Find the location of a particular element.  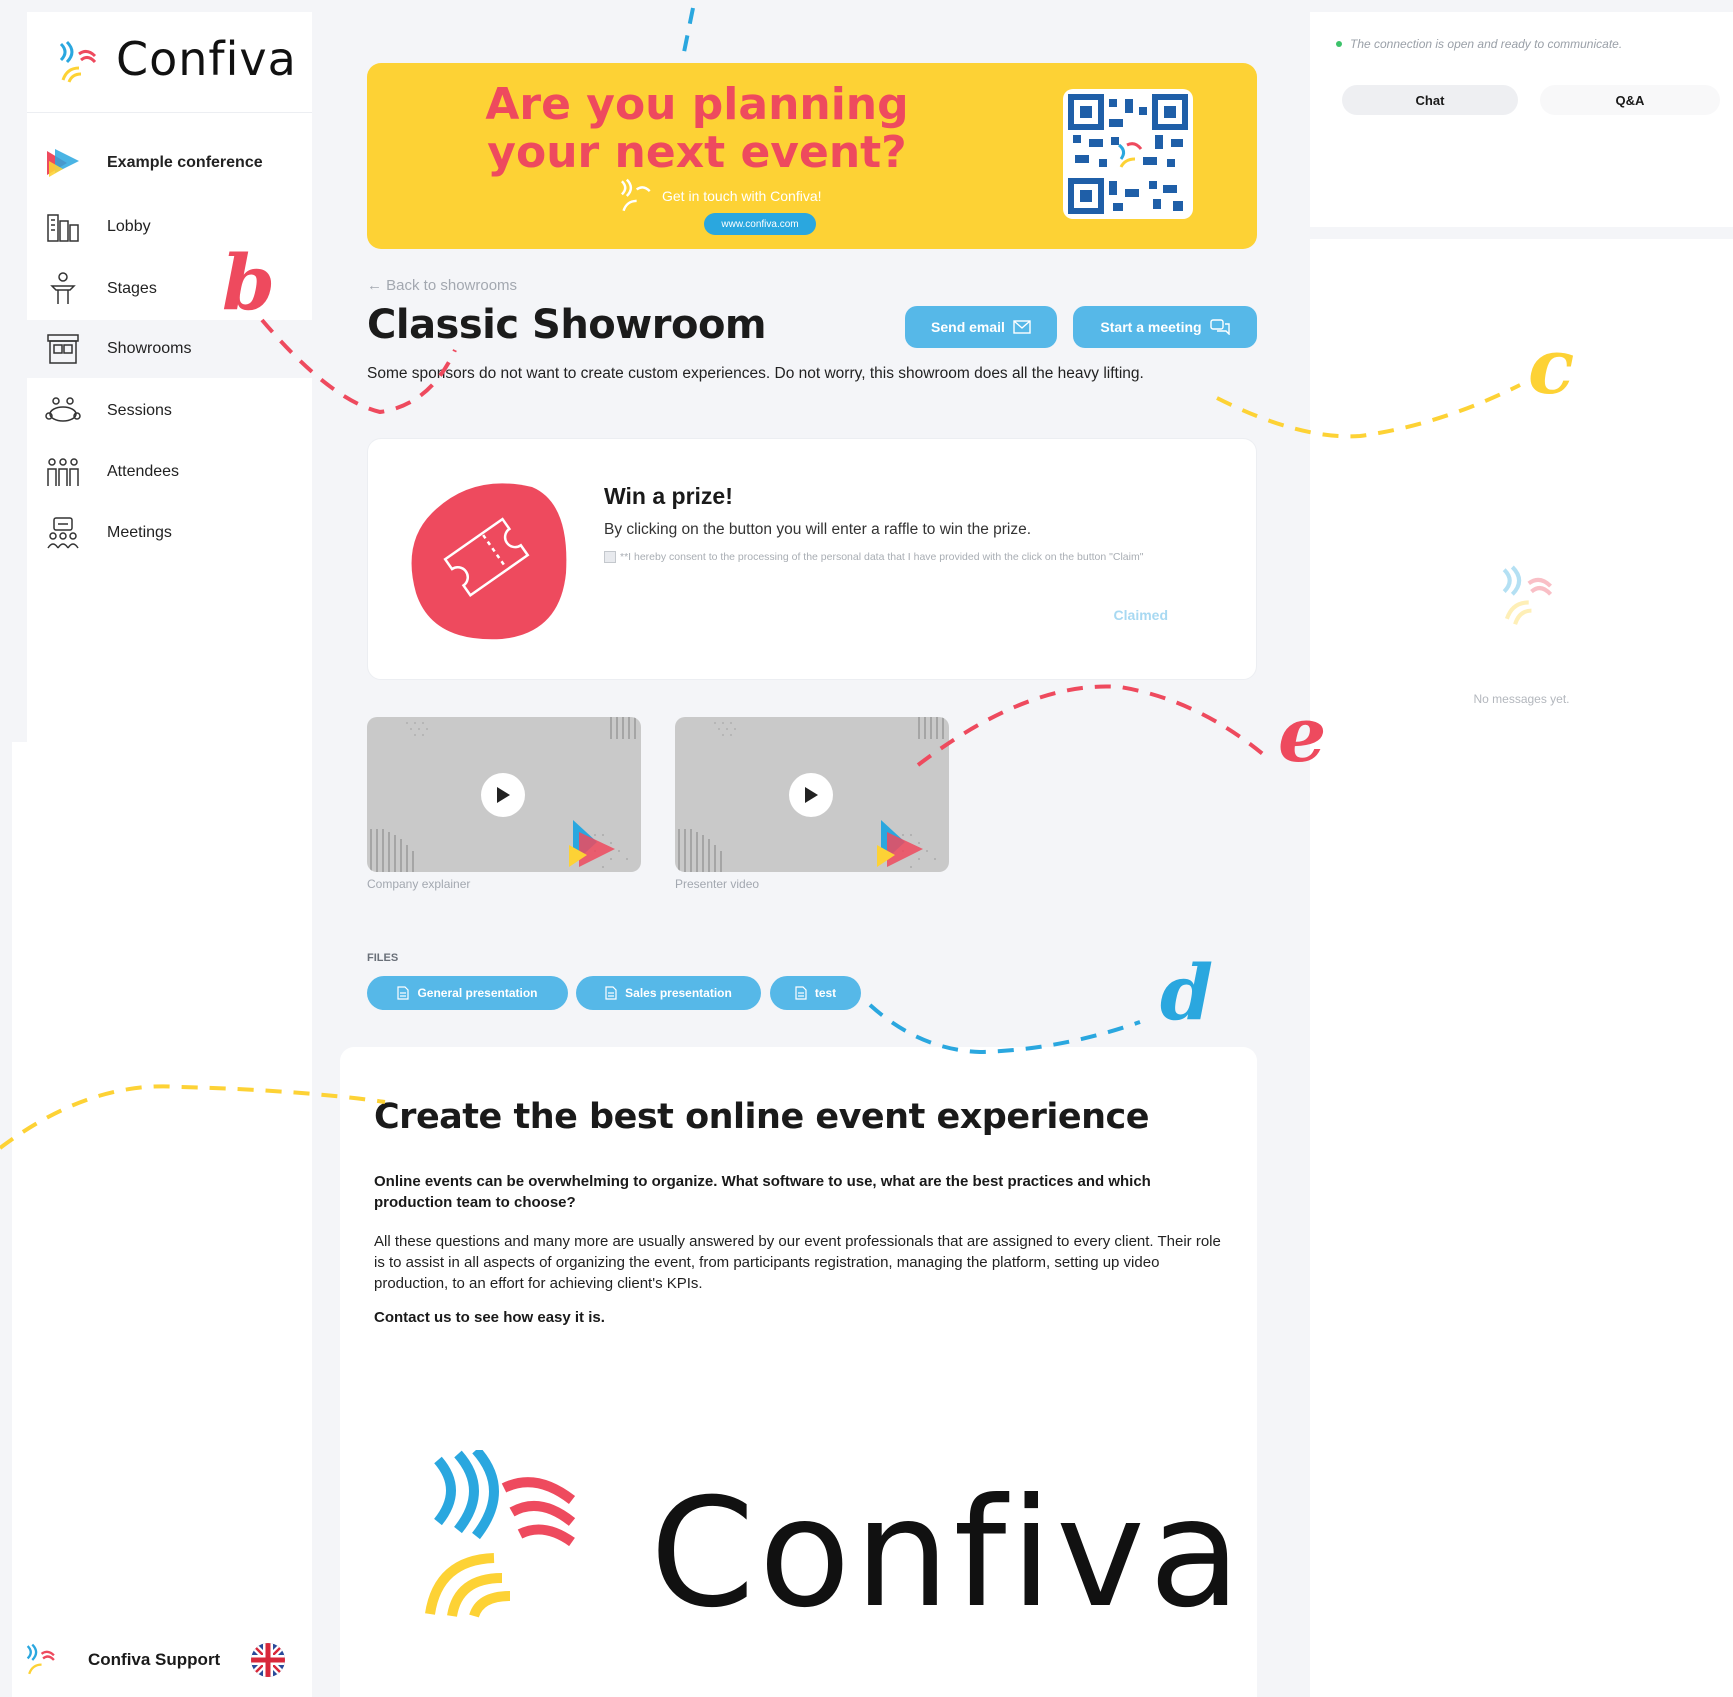

file-sales-presentation: Sales presentation is located at coordinates (668, 993).